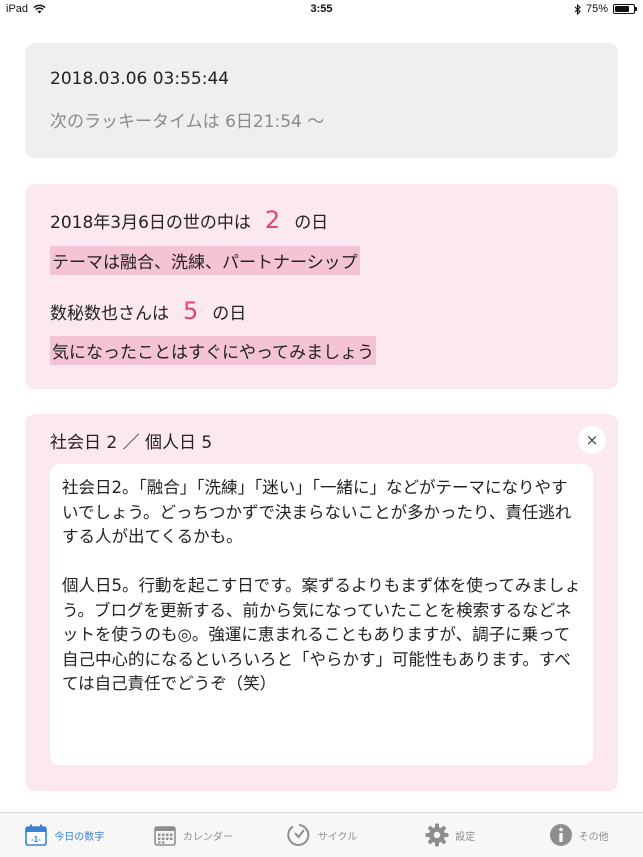  I want to click on battery-icon, so click(625, 9).